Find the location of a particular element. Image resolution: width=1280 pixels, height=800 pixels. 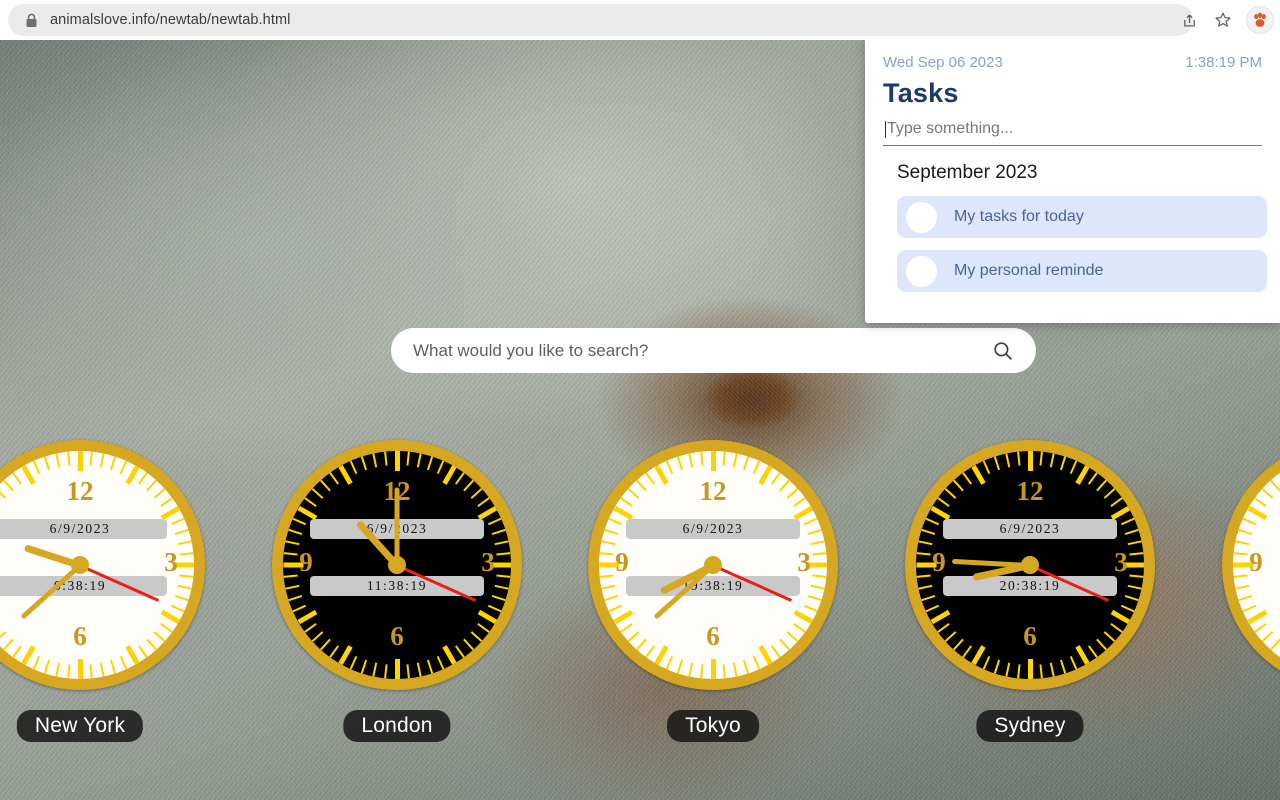

clock-new-york: 123696/9/20236:38:19 is located at coordinates (102, 565).